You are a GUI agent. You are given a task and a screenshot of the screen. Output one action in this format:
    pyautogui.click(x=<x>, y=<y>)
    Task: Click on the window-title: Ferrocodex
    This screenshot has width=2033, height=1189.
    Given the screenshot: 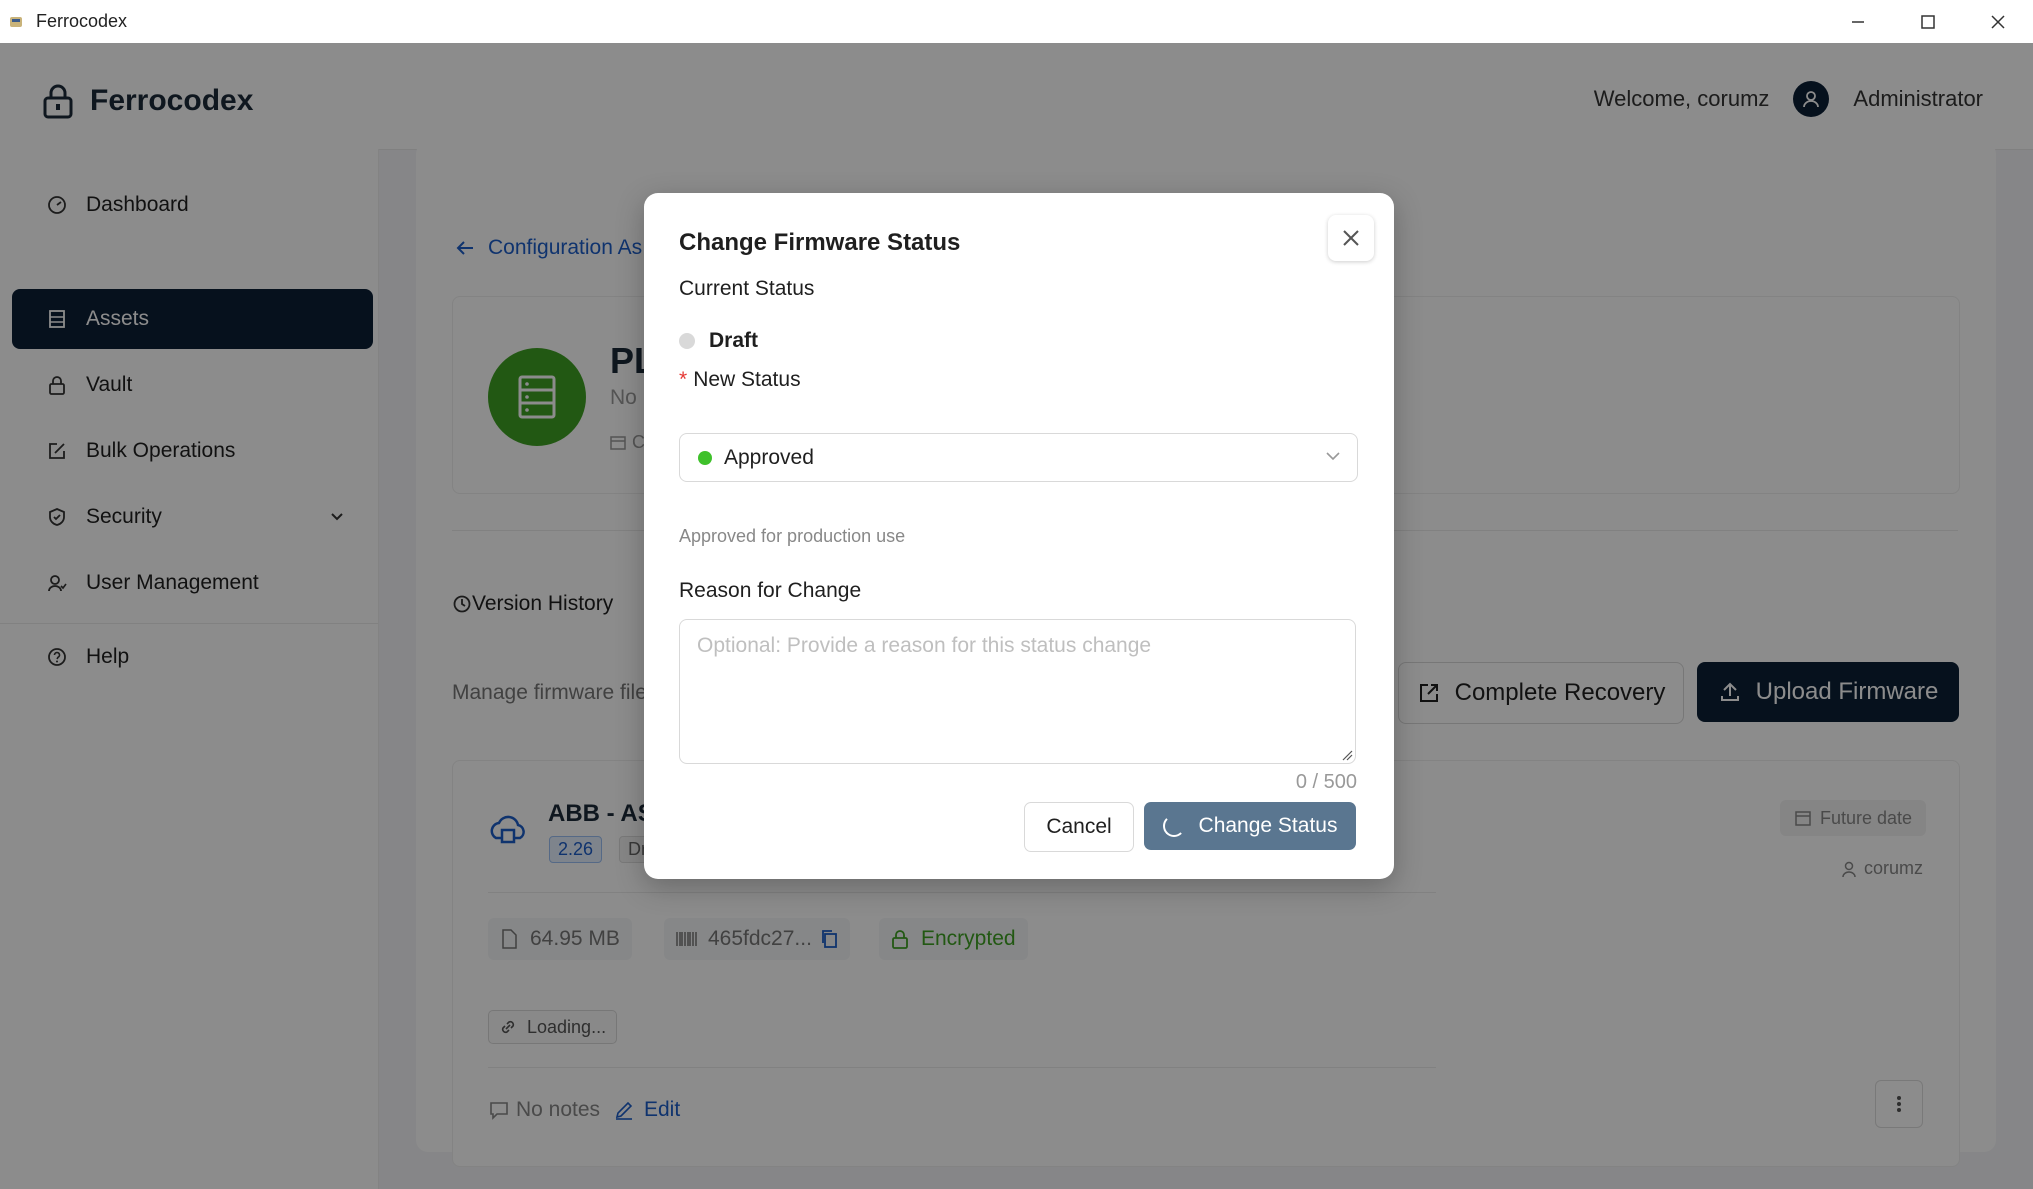 What is the action you would take?
    pyautogui.click(x=82, y=21)
    